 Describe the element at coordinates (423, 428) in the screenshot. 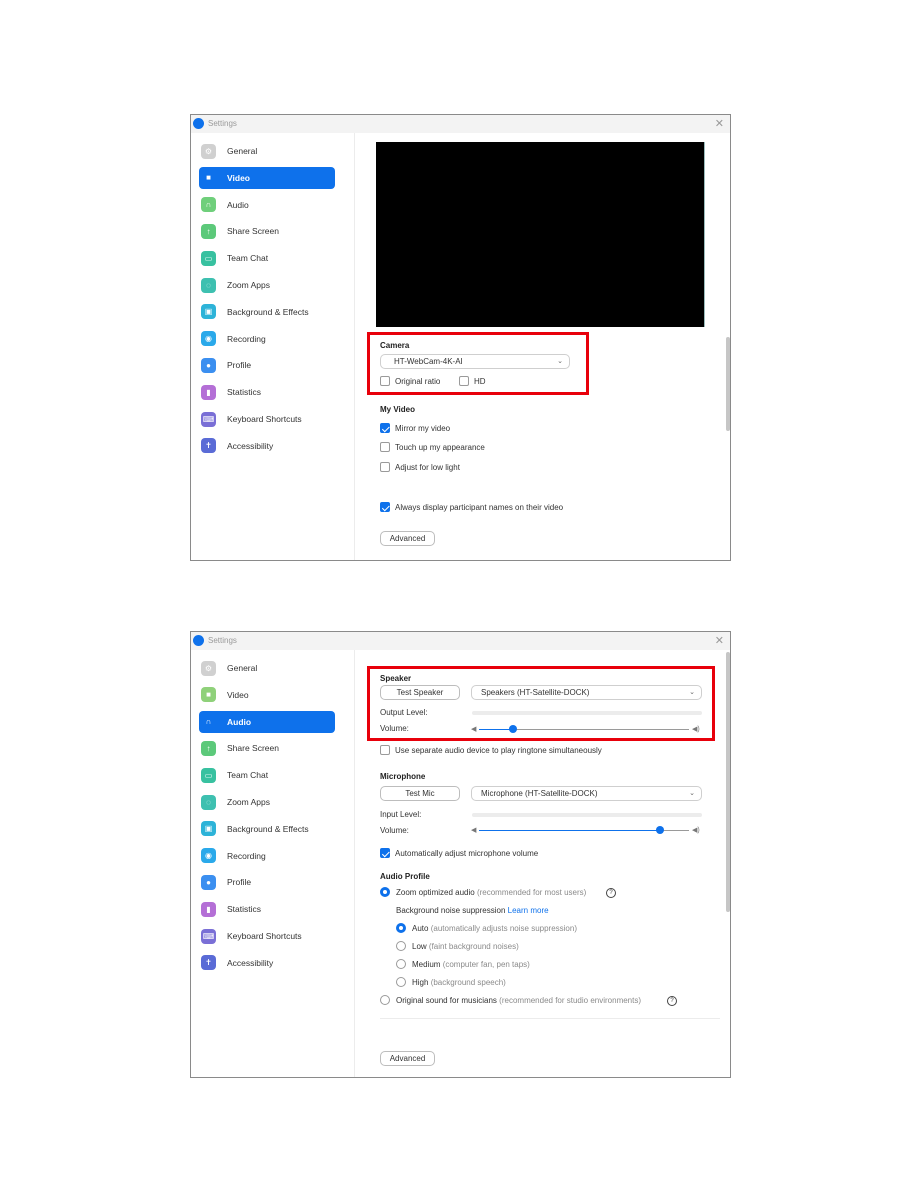

I see `mirror-video-label: Mirror my video` at that location.